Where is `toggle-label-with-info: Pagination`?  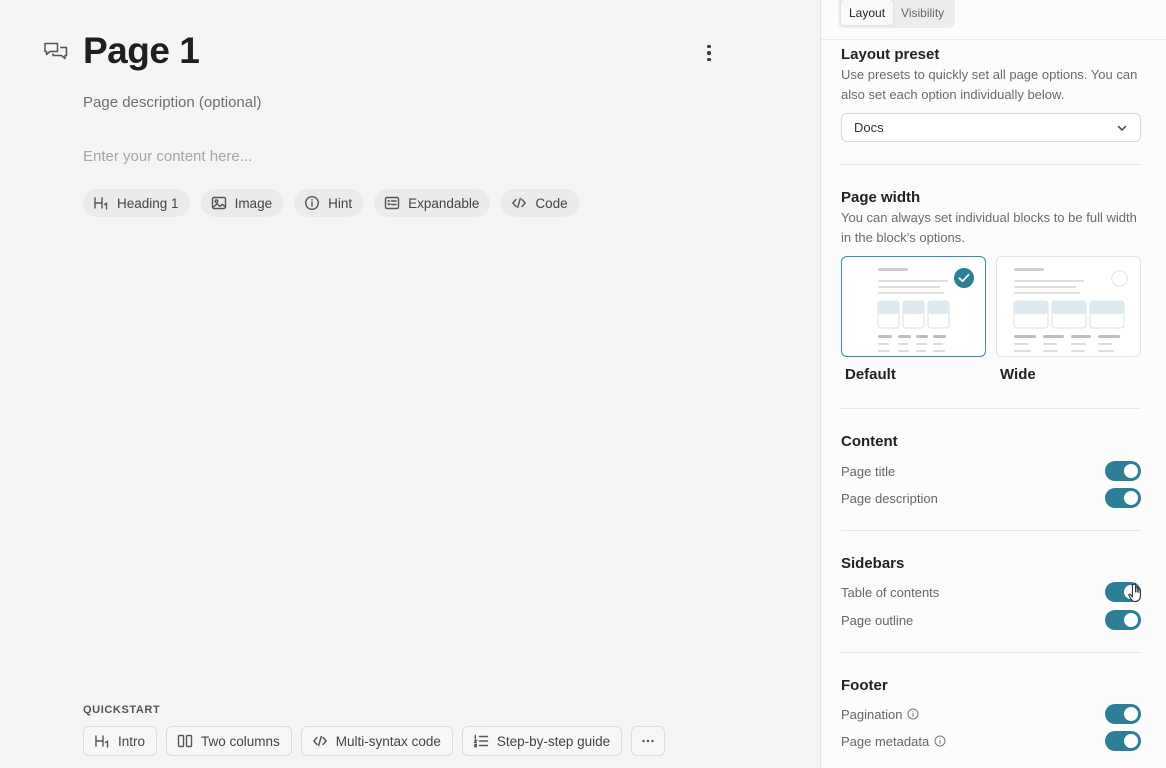 toggle-label-with-info: Pagination is located at coordinates (880, 714).